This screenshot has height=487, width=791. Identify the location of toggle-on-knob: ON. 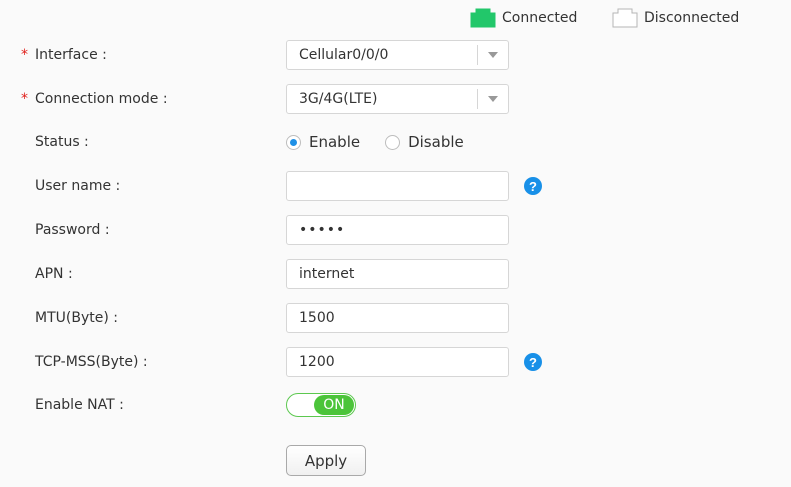
(334, 405).